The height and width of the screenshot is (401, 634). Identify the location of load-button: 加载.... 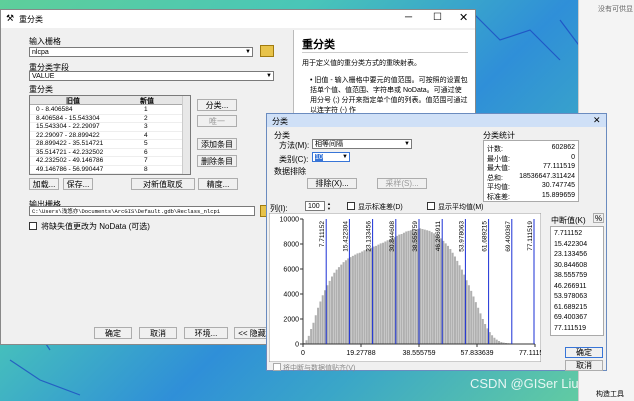
(44, 184).